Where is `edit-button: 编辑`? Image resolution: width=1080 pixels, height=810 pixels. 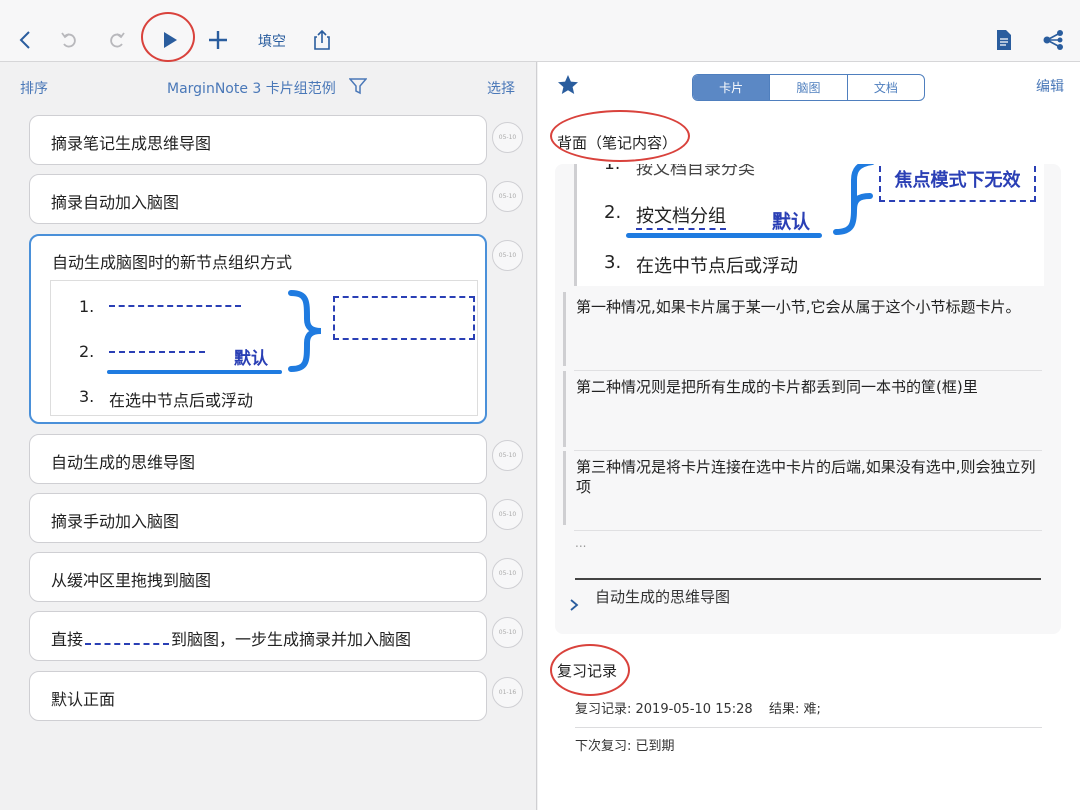
edit-button: 编辑 is located at coordinates (1050, 86).